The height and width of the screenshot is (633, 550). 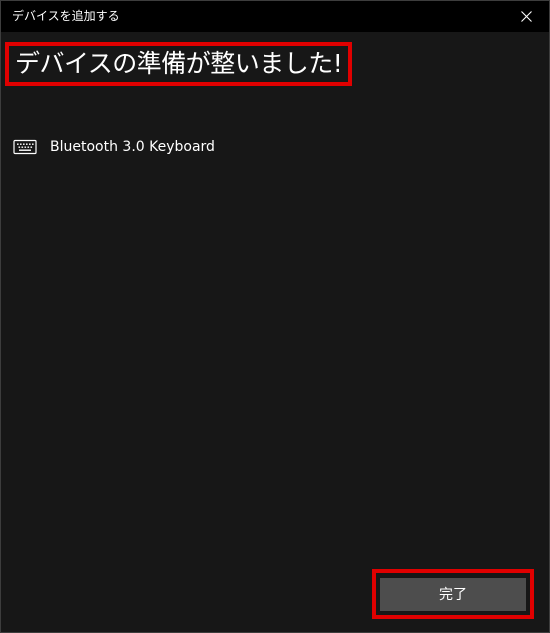 I want to click on window-title: デバイスを追加する, so click(x=66, y=16).